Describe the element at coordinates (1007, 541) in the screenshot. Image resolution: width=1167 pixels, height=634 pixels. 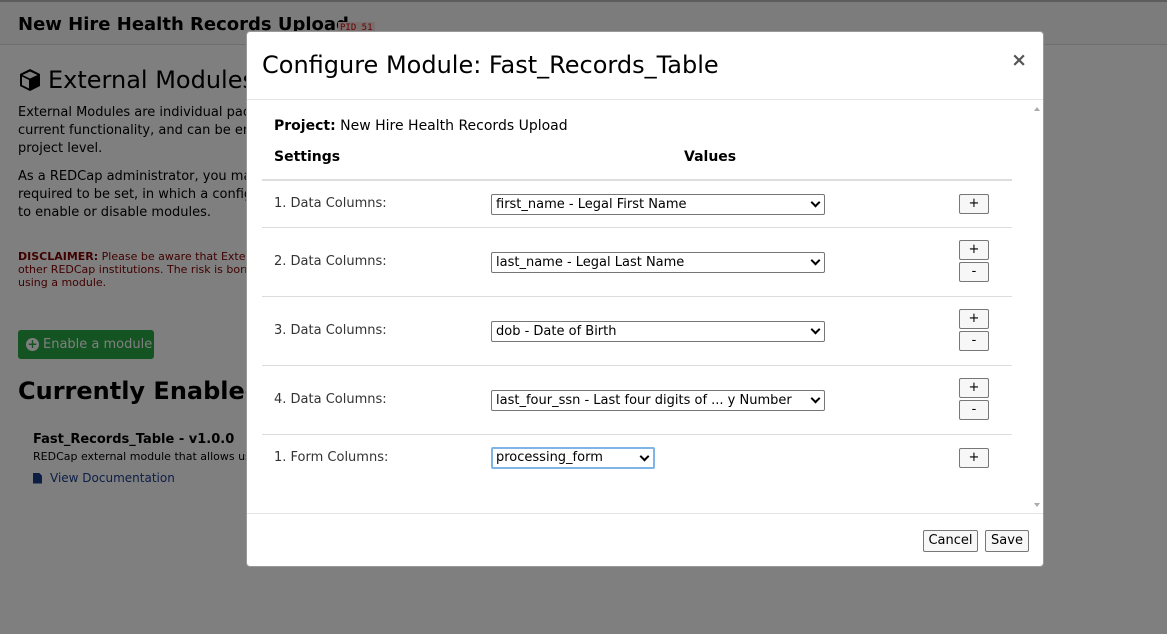
I see `save-button: Save` at that location.